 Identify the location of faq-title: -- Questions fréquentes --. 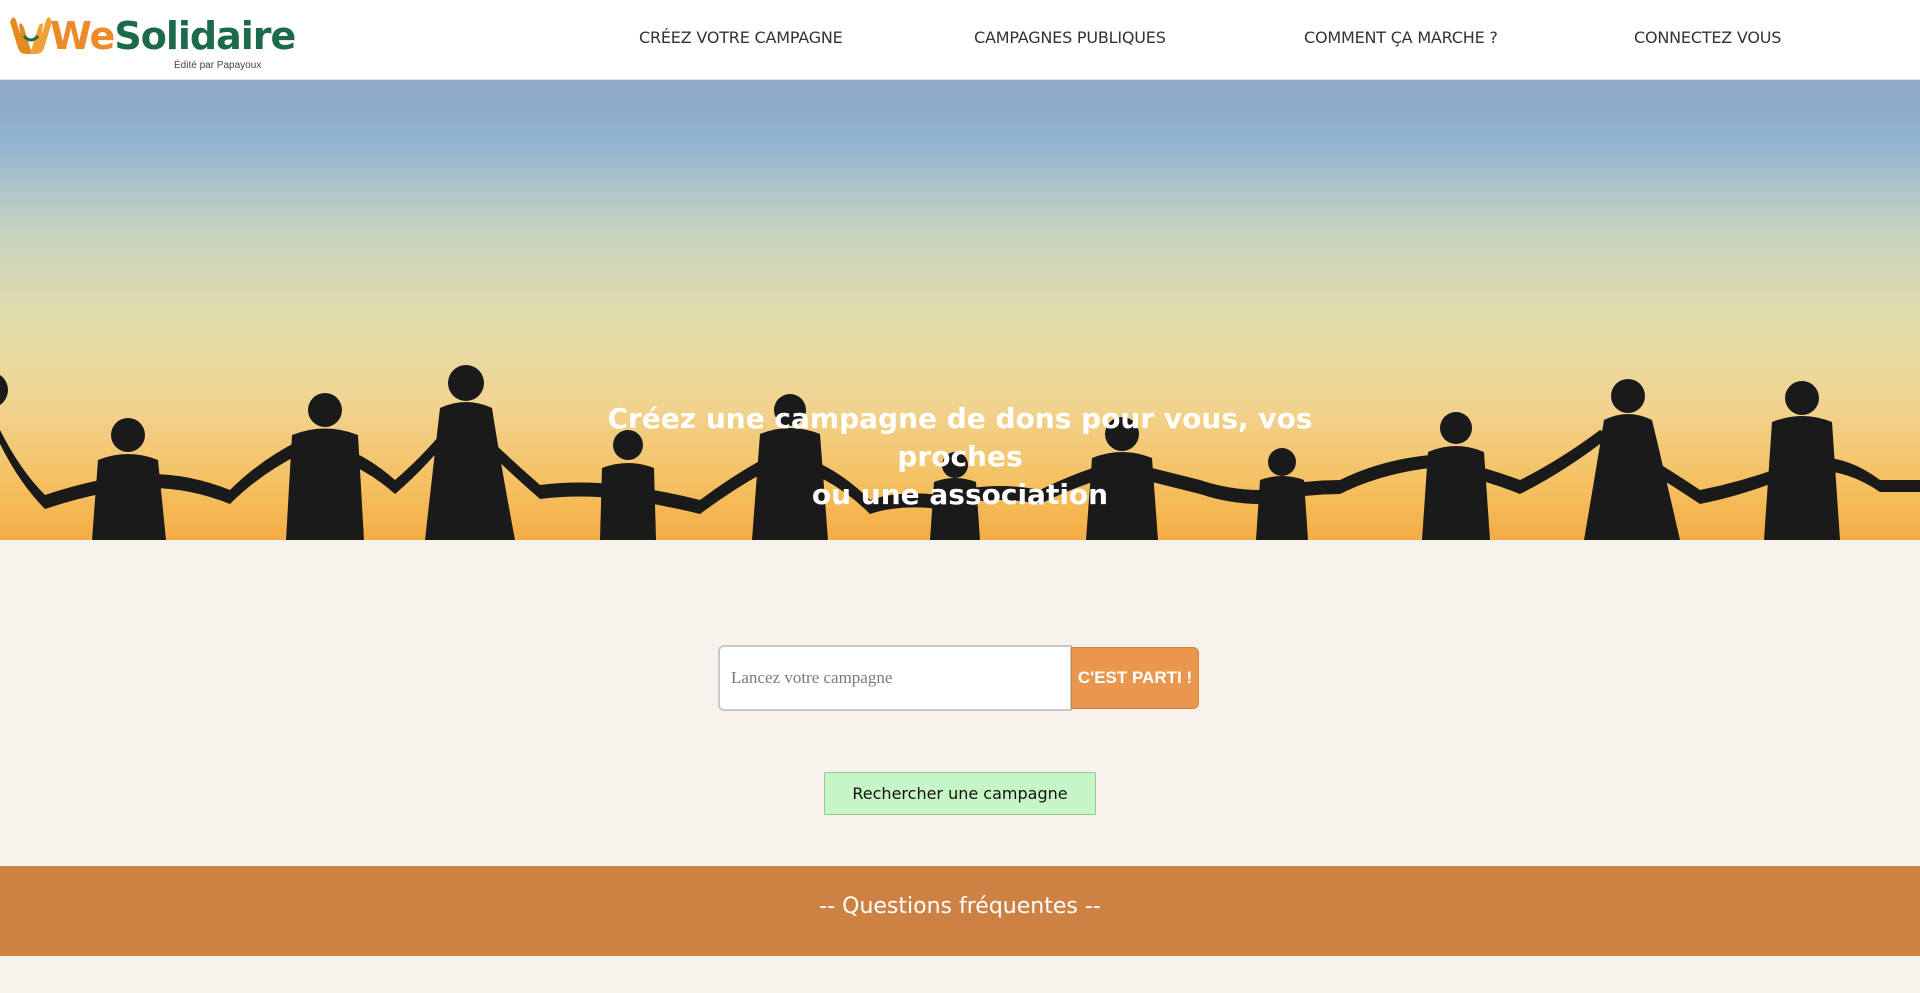
(960, 906).